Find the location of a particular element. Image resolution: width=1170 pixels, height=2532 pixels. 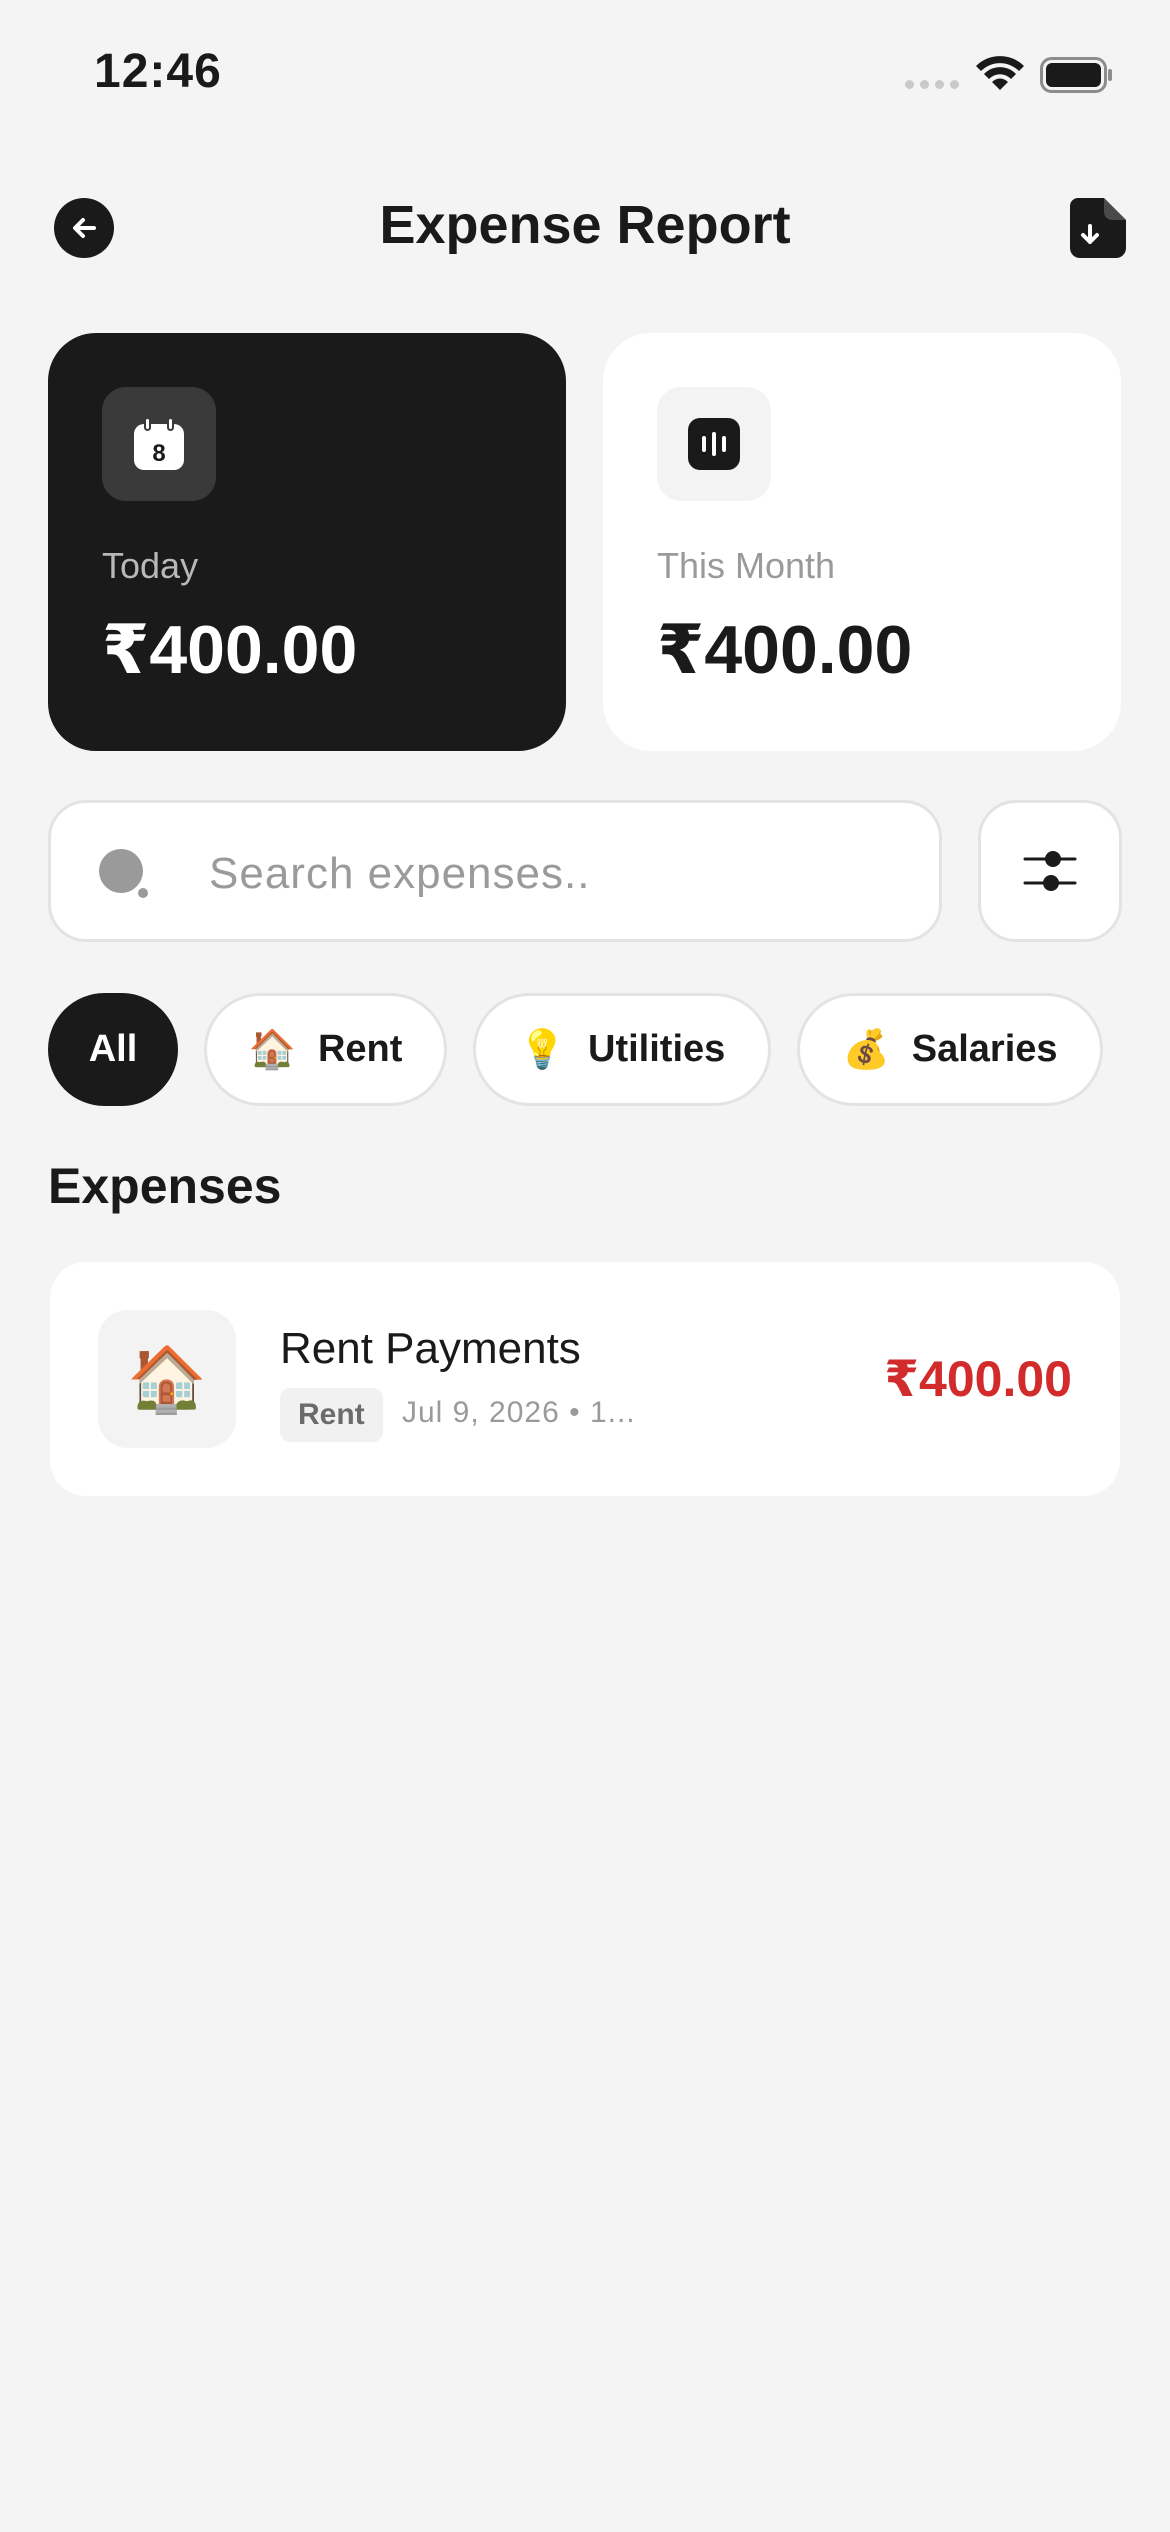

calendar-icon: 8 is located at coordinates (159, 443).